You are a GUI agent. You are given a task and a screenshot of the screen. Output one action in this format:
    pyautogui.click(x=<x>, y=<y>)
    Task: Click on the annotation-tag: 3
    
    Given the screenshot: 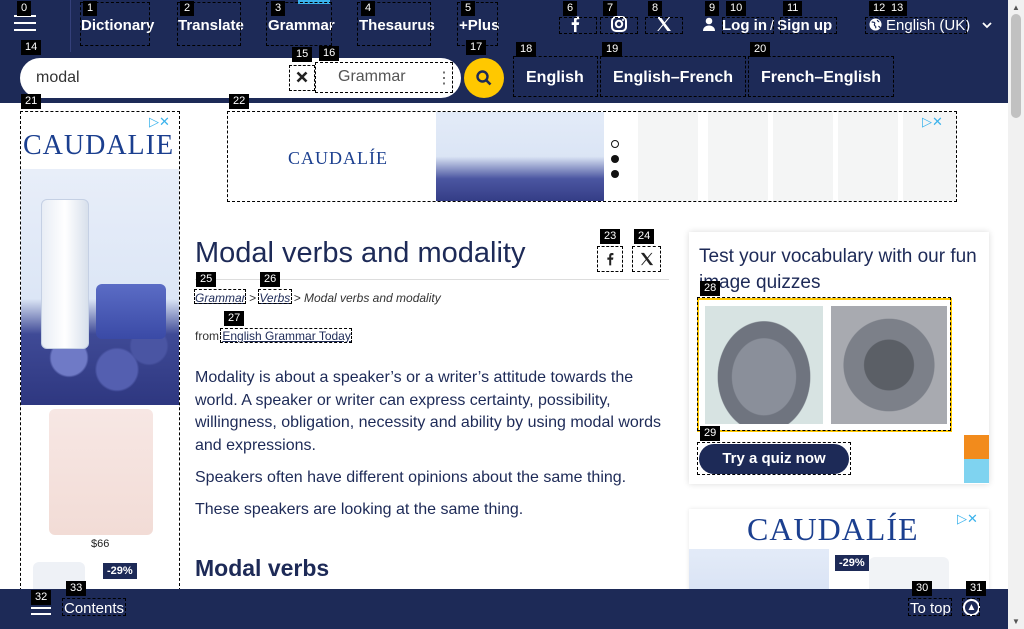 What is the action you would take?
    pyautogui.click(x=278, y=8)
    